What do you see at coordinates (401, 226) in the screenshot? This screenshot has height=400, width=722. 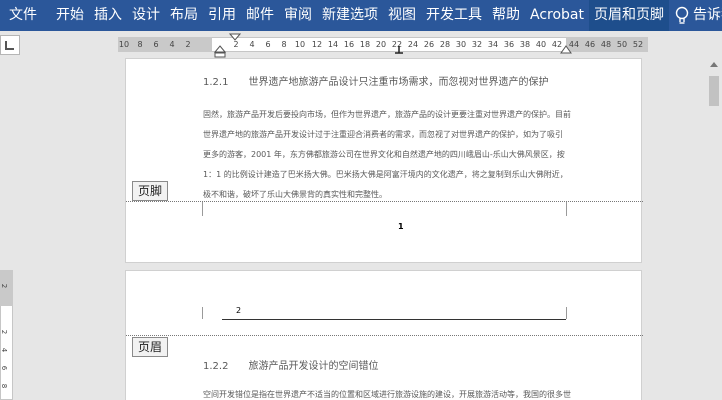 I see `footer-page-number: 1` at bounding box center [401, 226].